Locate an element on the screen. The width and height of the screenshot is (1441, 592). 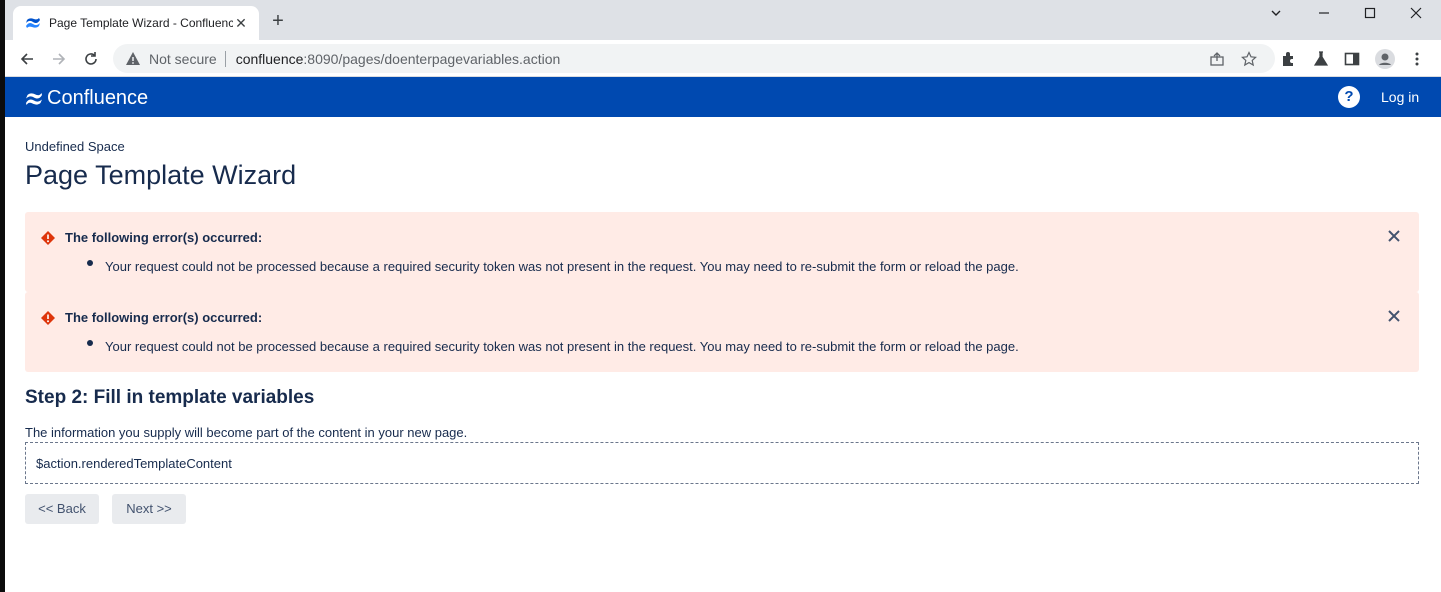
tab-strip: Page Template Wizard - Confluence ✕ + is located at coordinates (723, 20).